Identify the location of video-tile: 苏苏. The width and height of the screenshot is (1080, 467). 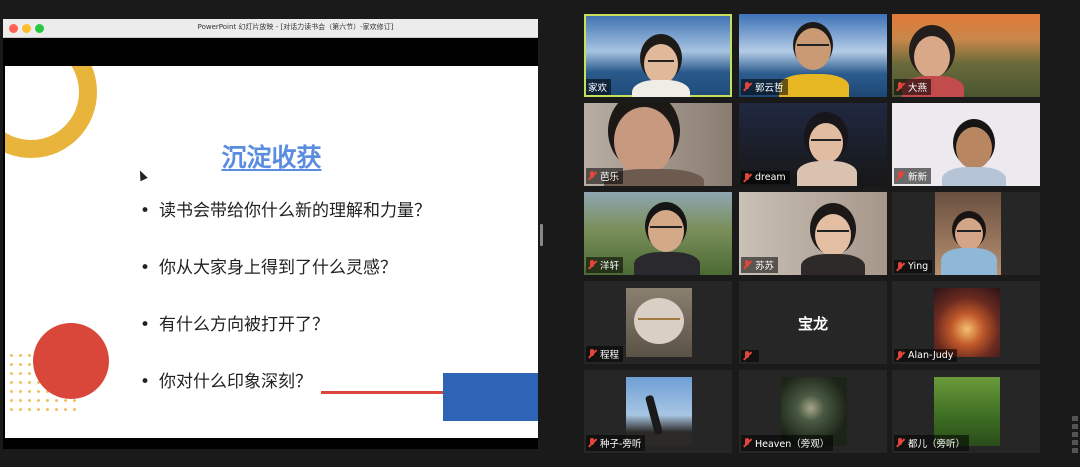
(813, 233).